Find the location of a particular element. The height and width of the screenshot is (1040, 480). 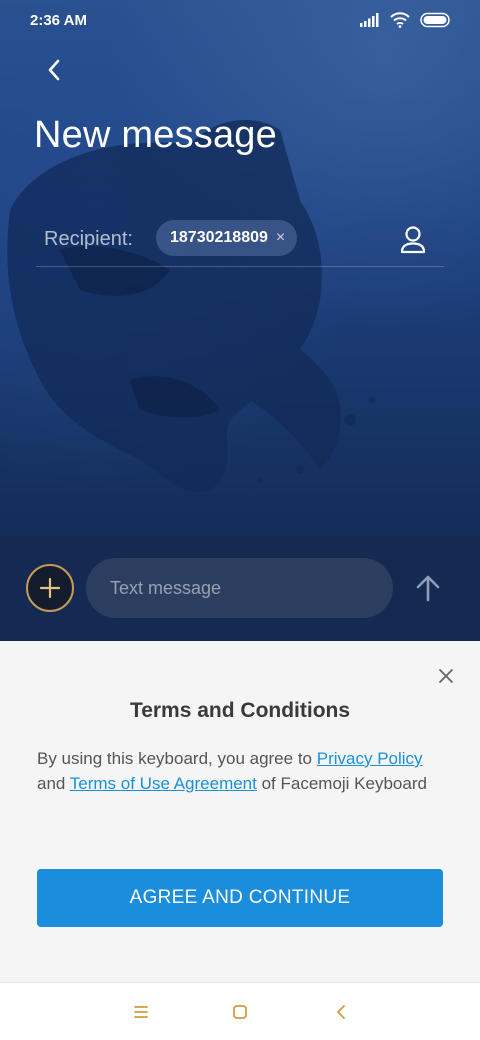

navigation-bar is located at coordinates (240, 1011).